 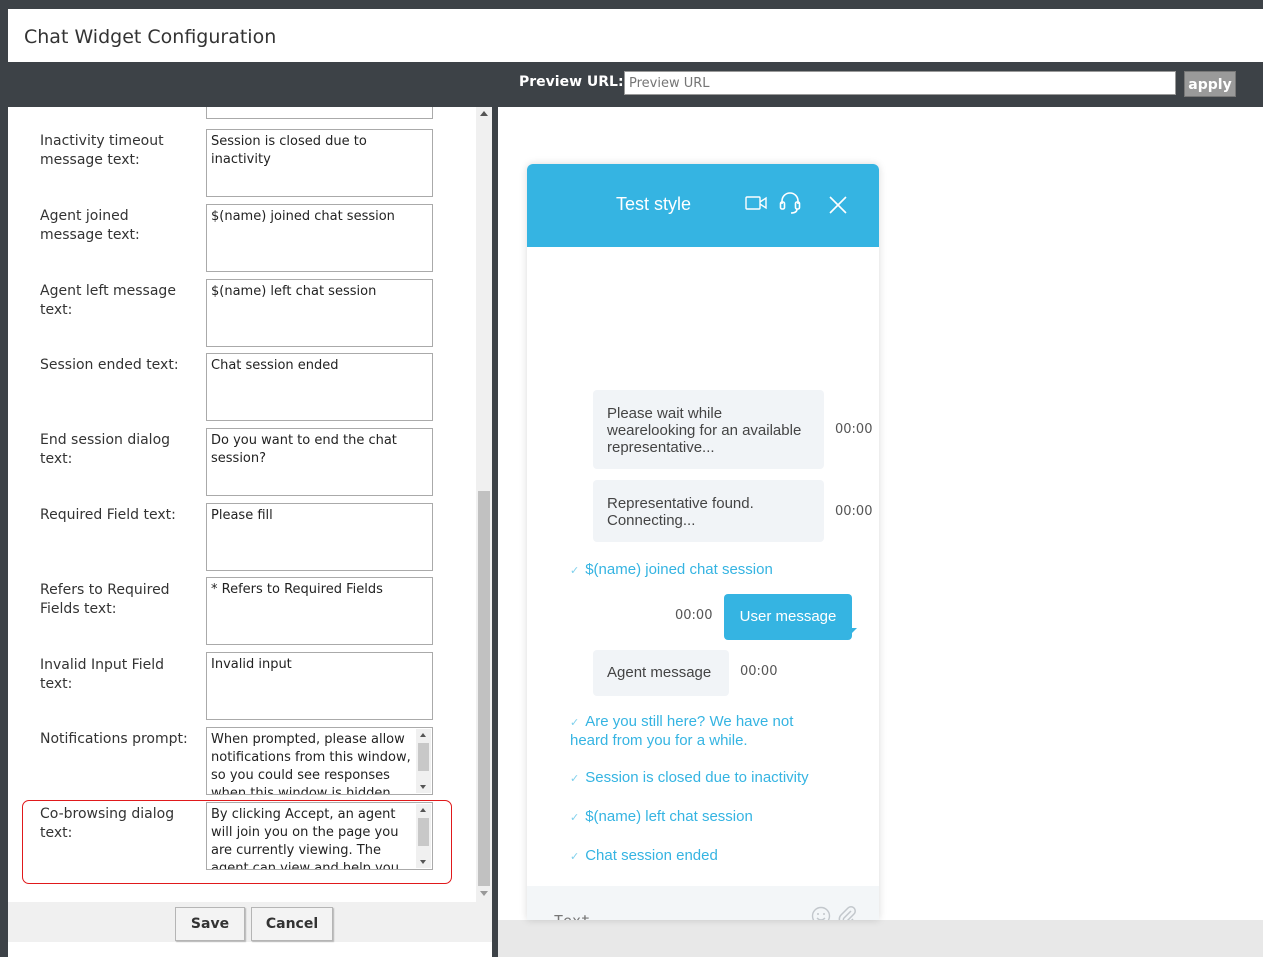 What do you see at coordinates (847, 912) in the screenshot?
I see `attach-icon` at bounding box center [847, 912].